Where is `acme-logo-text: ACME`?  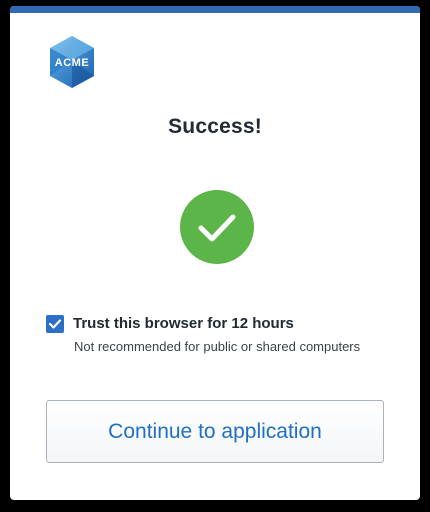 acme-logo-text: ACME is located at coordinates (72, 63).